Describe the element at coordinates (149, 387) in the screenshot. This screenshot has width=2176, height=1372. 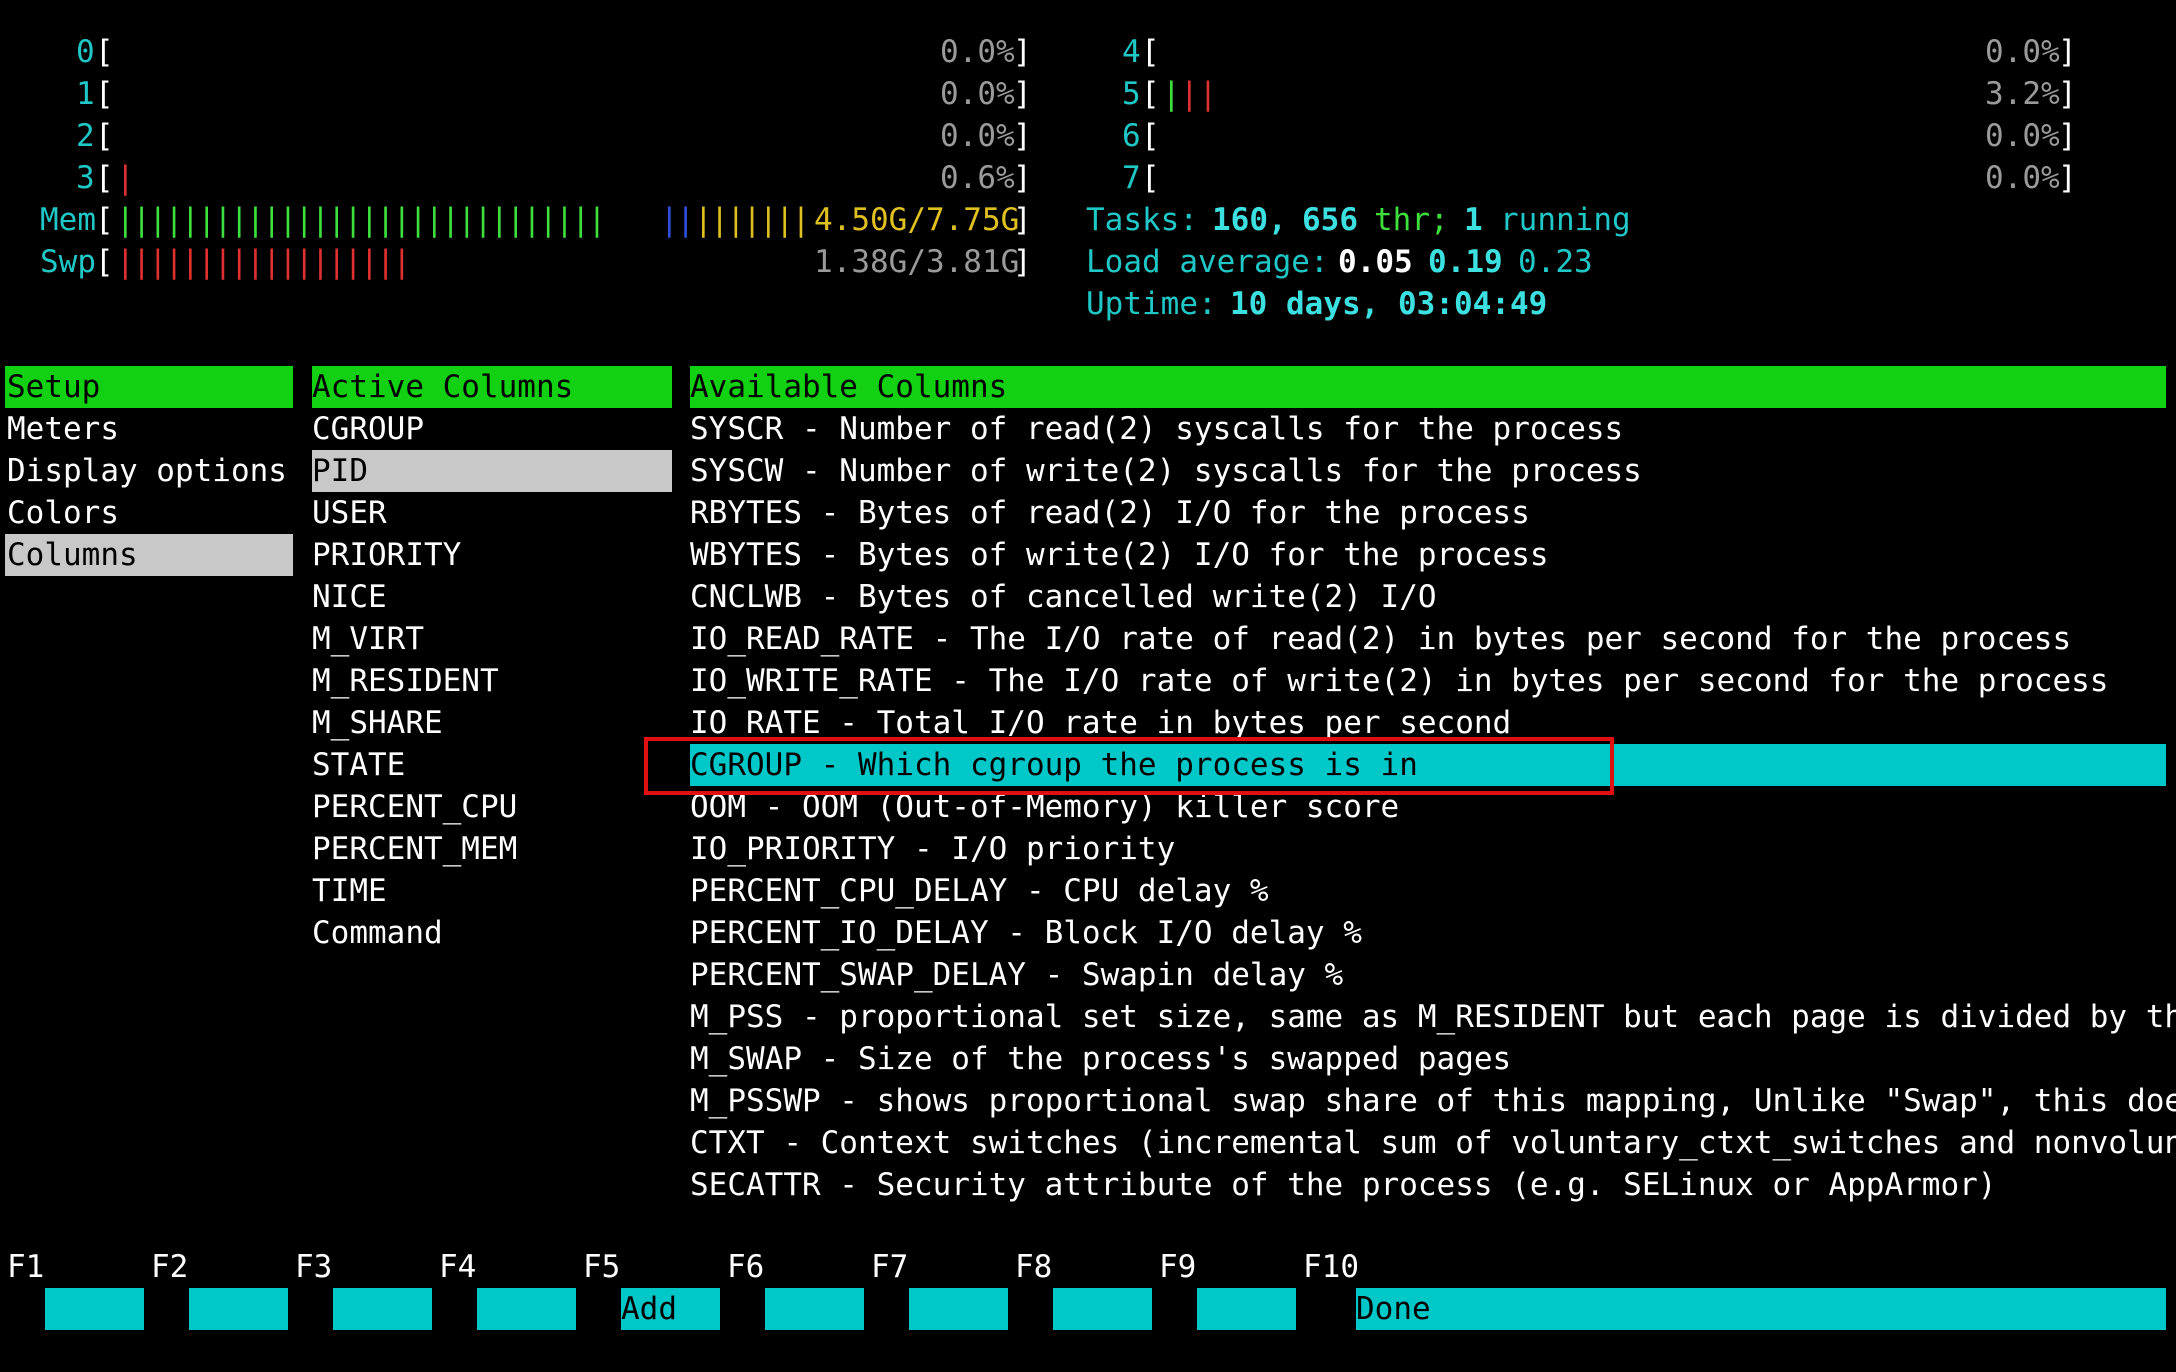
I see `setup-header: Setup` at that location.